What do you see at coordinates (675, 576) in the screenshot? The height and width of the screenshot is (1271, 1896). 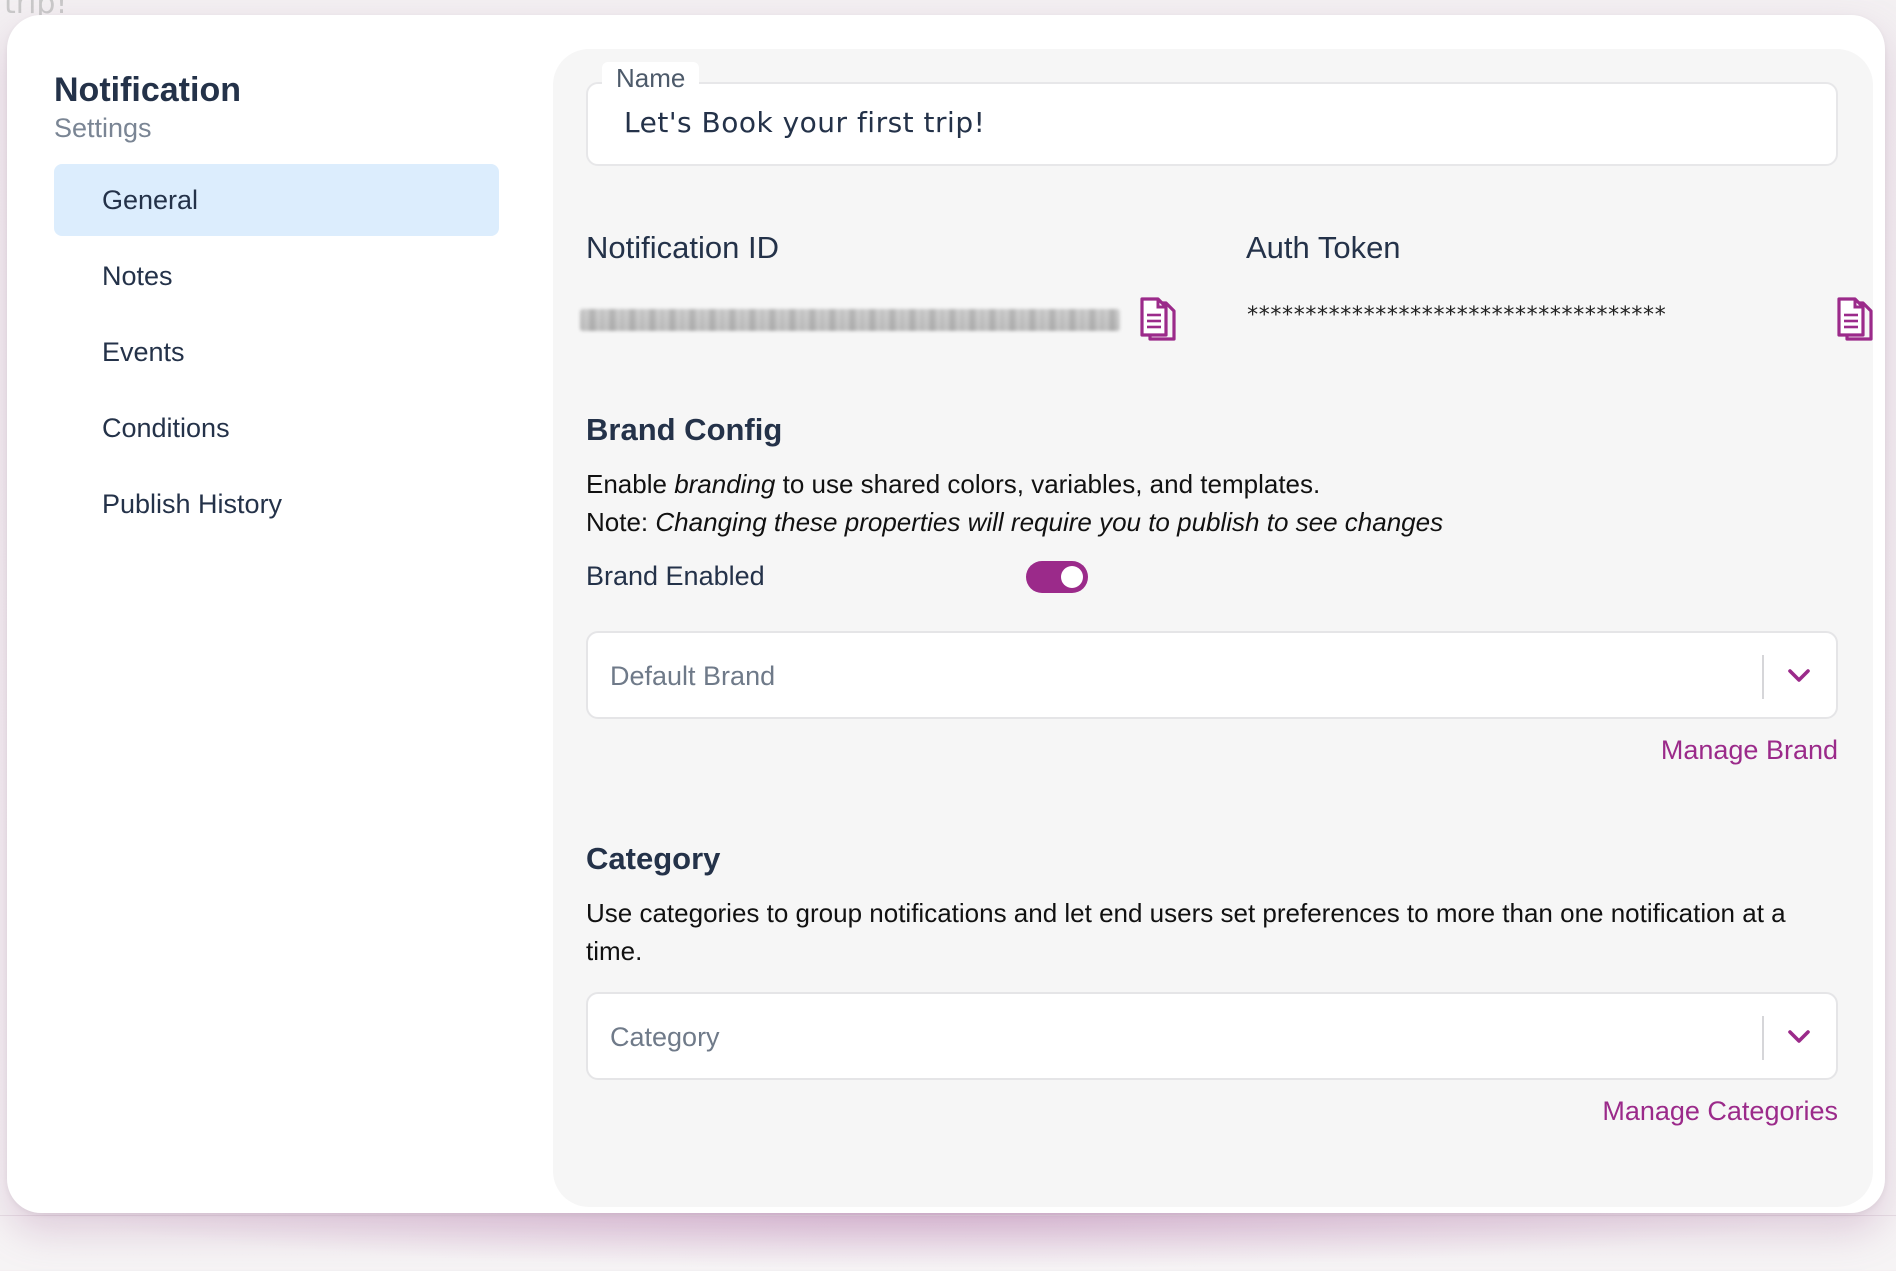 I see `brand-enabled-label: Brand Enabled` at bounding box center [675, 576].